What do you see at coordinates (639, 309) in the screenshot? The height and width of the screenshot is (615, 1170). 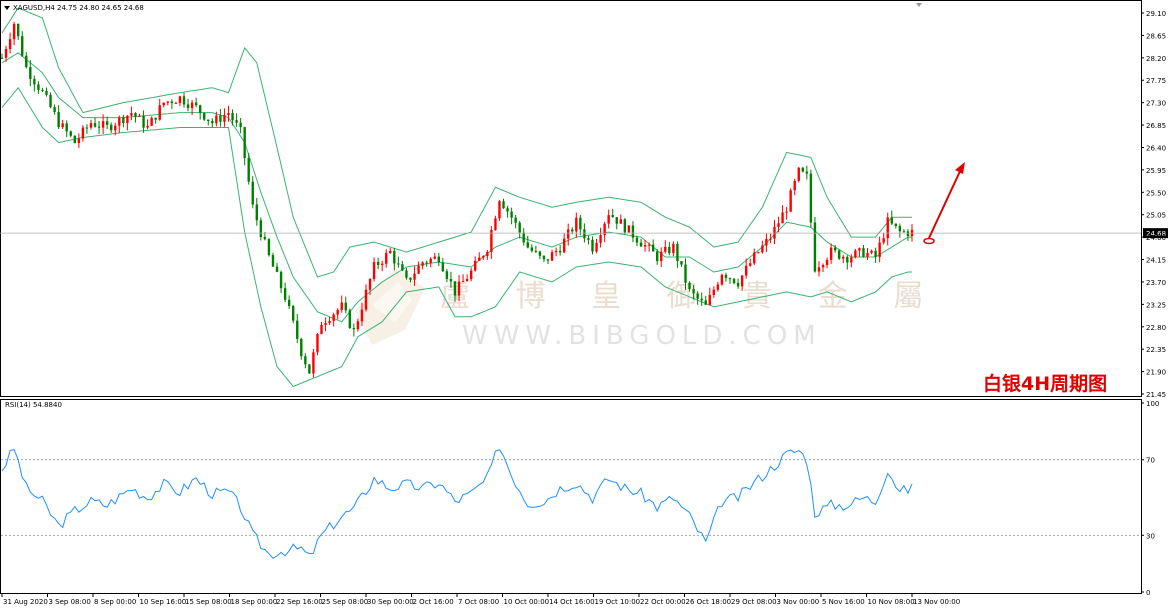 I see `watermark: 盧 博 皇 御 貴 金 屬 WWW.BIBGOLD.COM` at bounding box center [639, 309].